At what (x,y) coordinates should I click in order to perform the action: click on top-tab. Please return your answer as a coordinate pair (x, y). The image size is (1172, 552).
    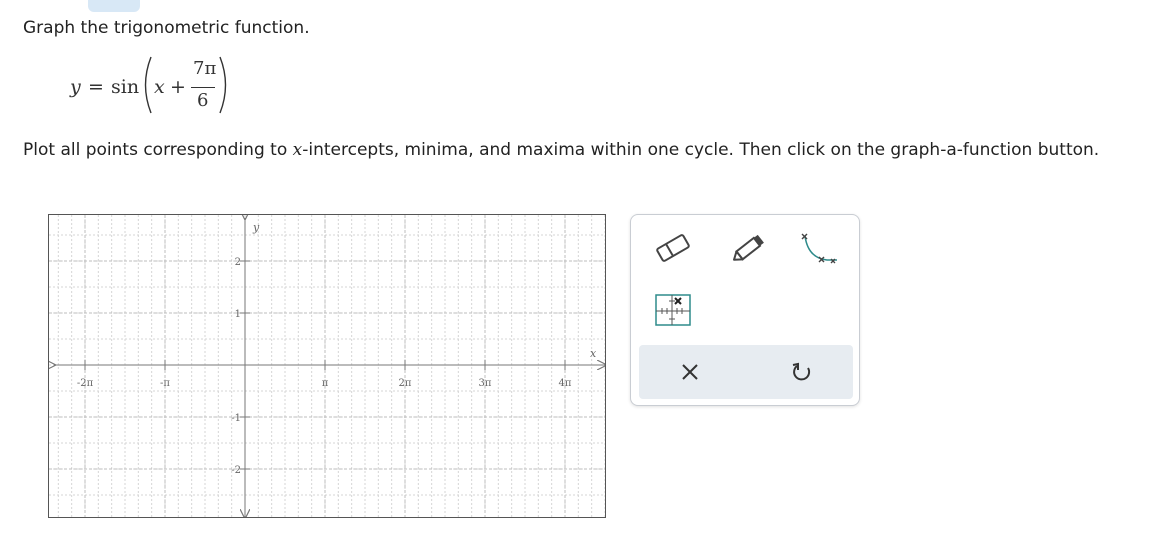
    Looking at the image, I should click on (114, 6).